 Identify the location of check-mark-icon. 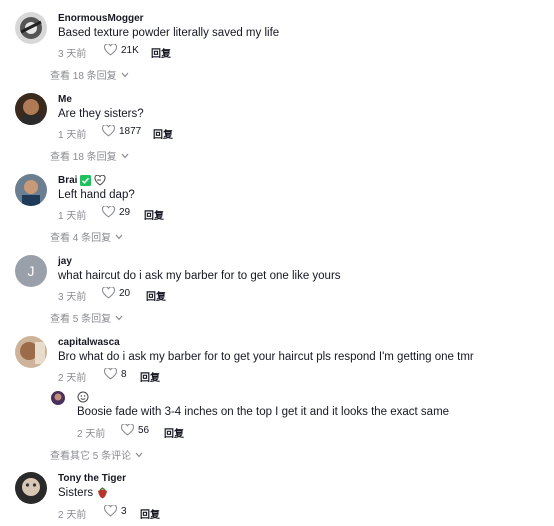
(86, 180).